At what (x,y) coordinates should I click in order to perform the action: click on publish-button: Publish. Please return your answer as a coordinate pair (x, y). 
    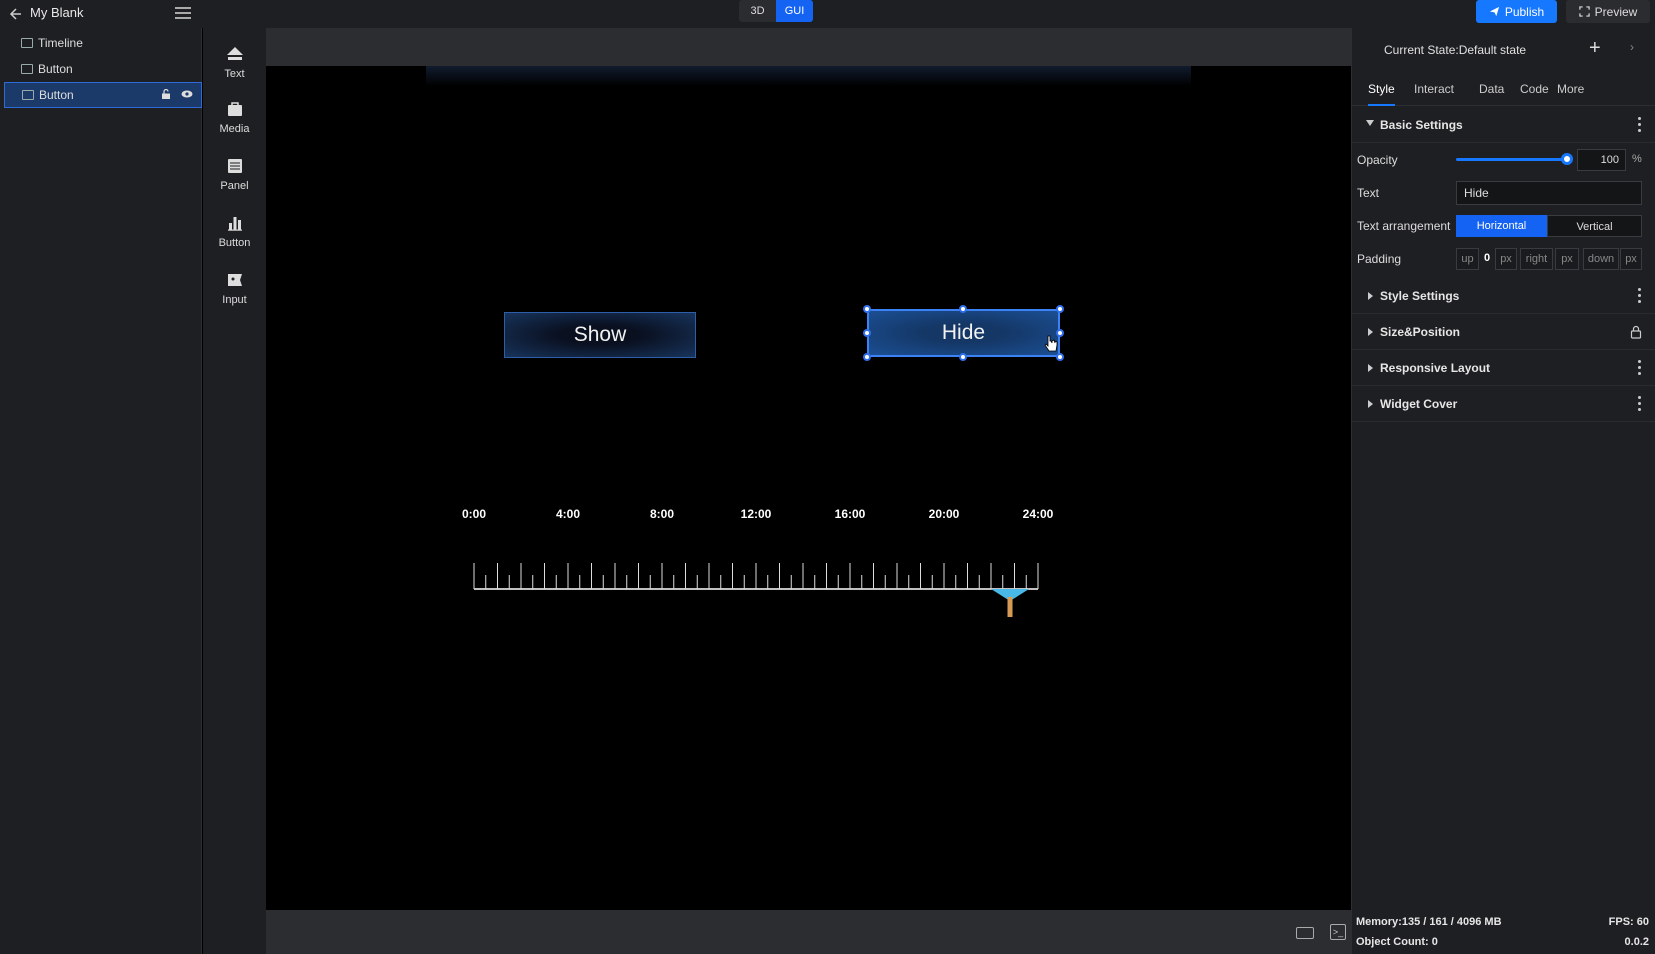
    Looking at the image, I should click on (1516, 11).